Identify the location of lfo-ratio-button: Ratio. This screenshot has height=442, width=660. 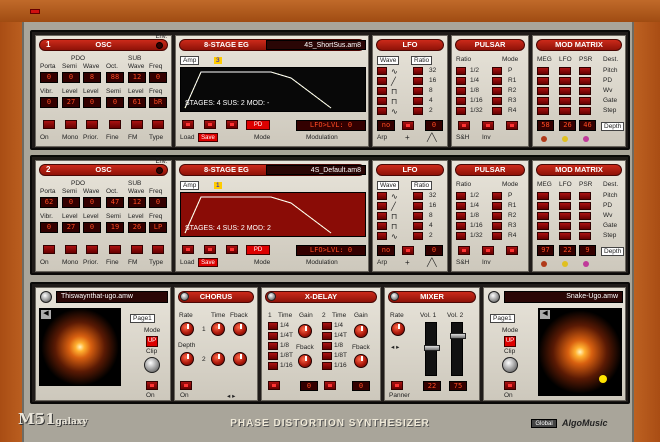
(422, 185).